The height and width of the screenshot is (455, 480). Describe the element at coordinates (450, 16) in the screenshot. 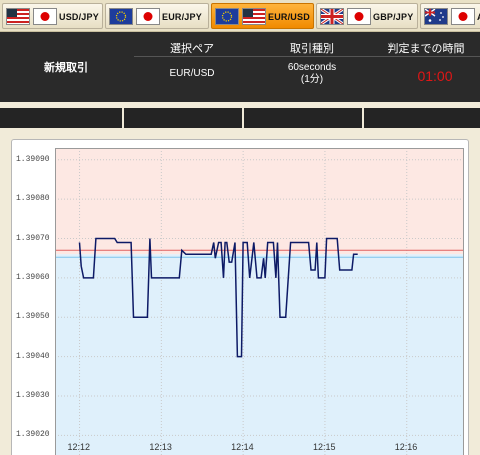

I see `tab-aud: A` at that location.